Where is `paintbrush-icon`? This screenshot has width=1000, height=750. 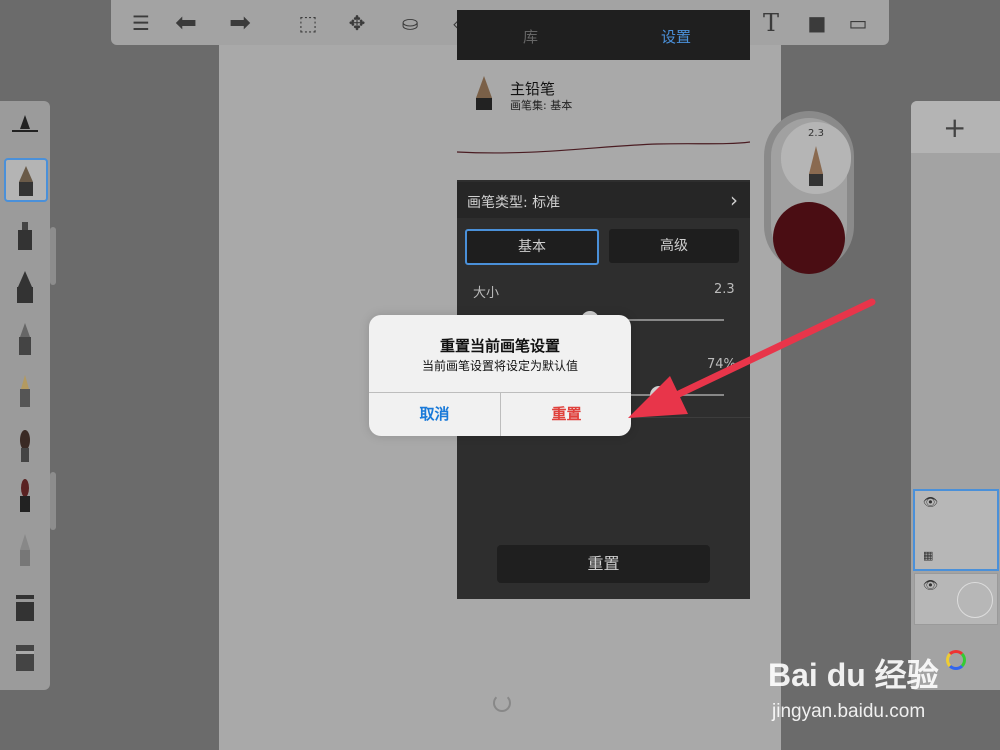
paintbrush-icon is located at coordinates (25, 446).